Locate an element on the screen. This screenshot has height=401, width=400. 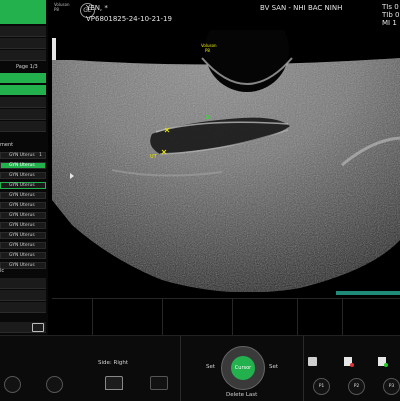
trackball-ring: Cursor is located at coordinates (243, 368).